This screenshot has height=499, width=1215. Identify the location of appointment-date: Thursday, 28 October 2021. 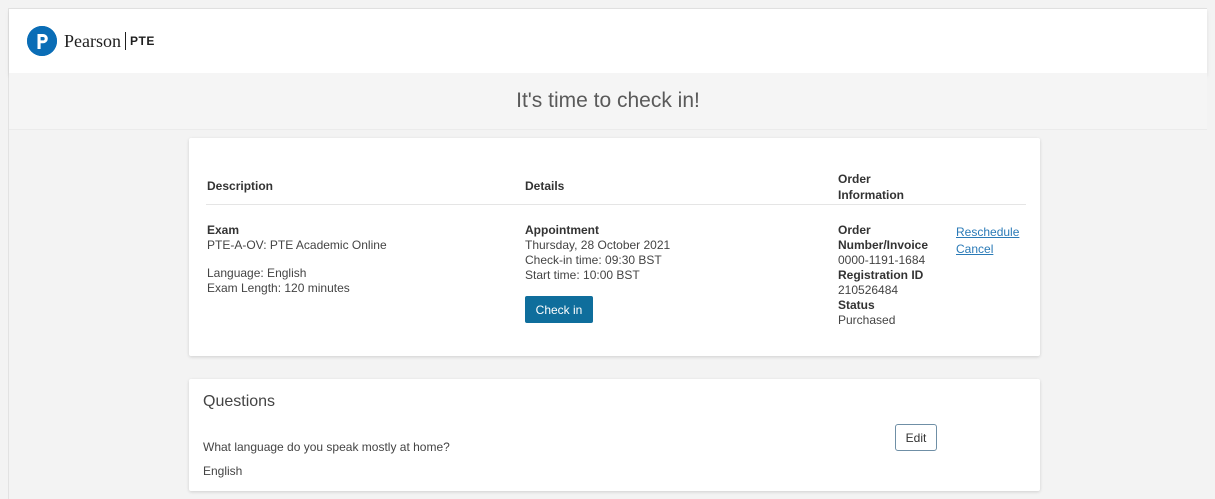
(598, 245).